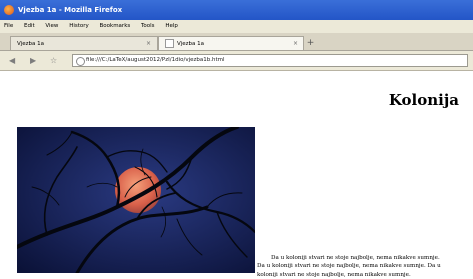  I want to click on tab-2-close-icon: ×, so click(295, 44).